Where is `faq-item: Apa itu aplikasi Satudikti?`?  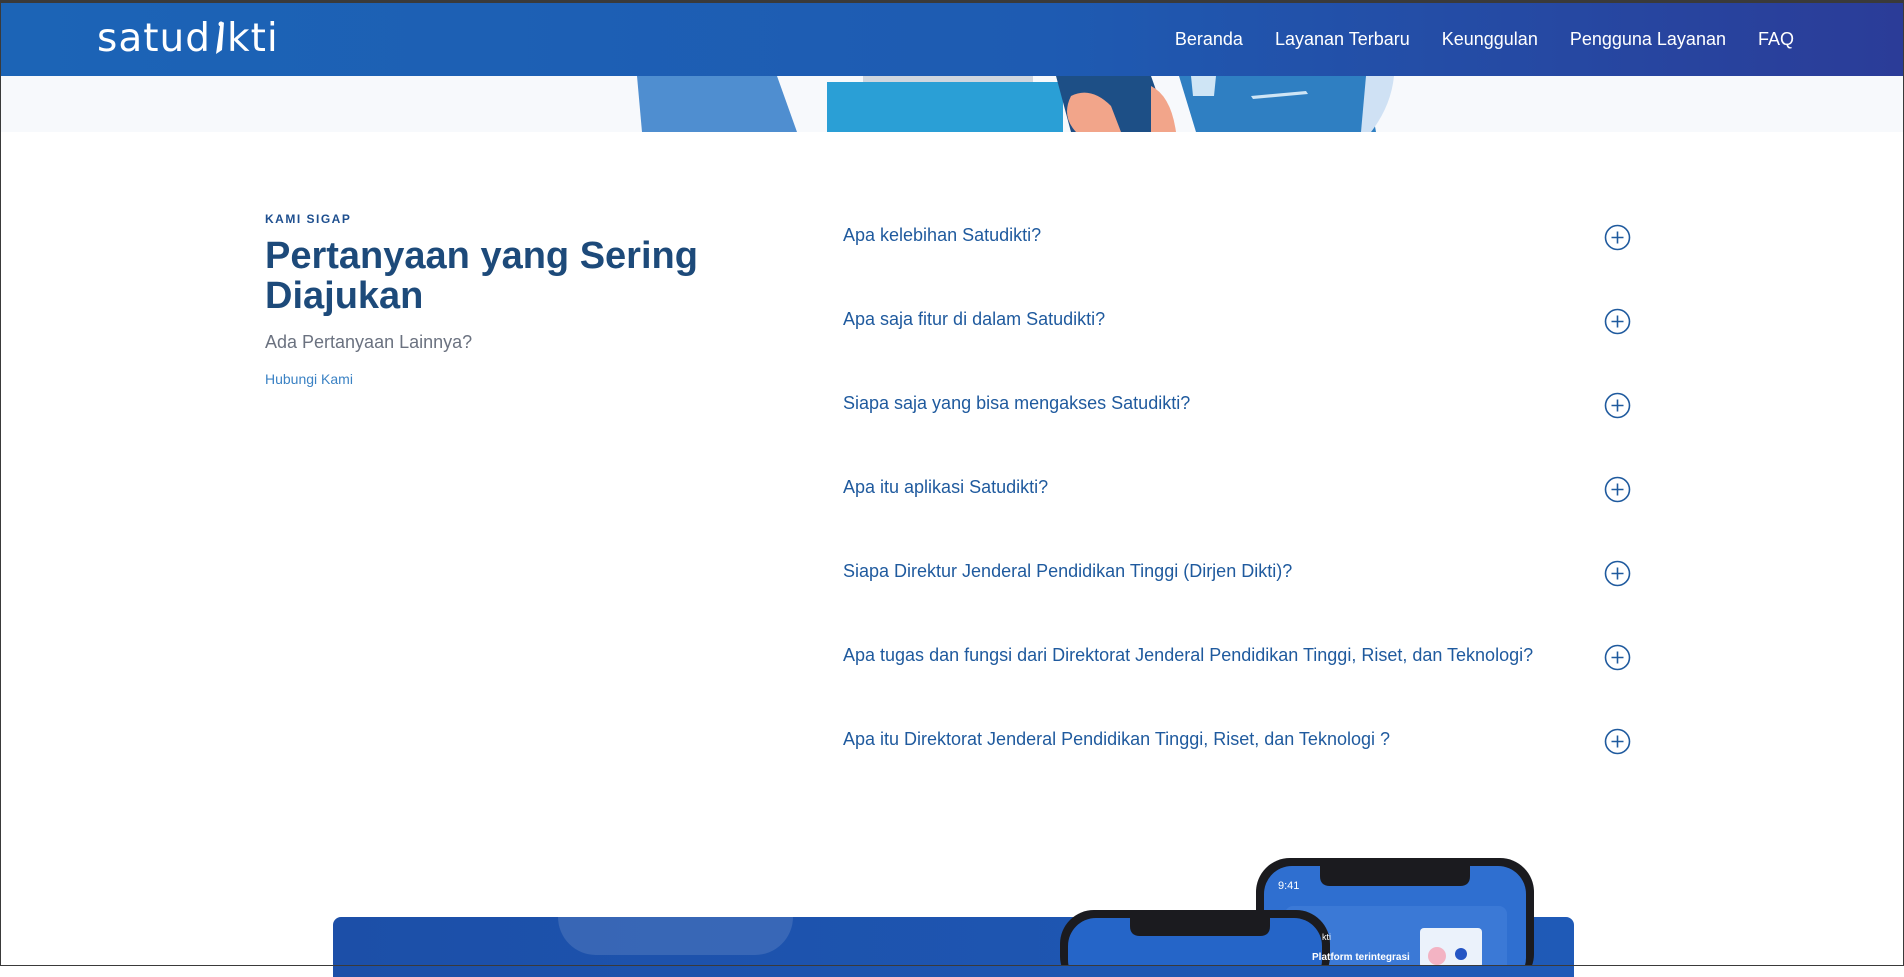
faq-item: Apa itu aplikasi Satudikti? is located at coordinates (1237, 498).